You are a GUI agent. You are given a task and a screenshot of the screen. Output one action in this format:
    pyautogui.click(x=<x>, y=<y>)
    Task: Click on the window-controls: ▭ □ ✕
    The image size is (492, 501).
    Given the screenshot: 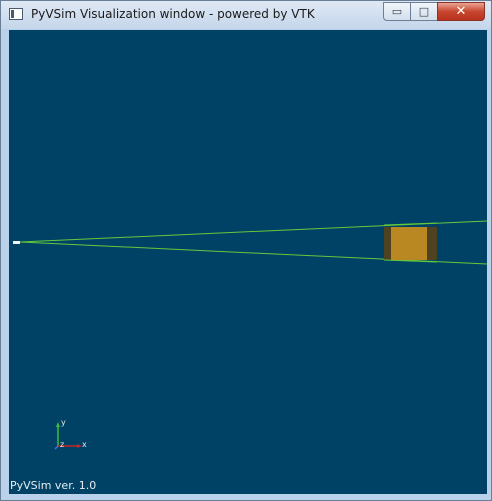 What is the action you would take?
    pyautogui.click(x=434, y=11)
    